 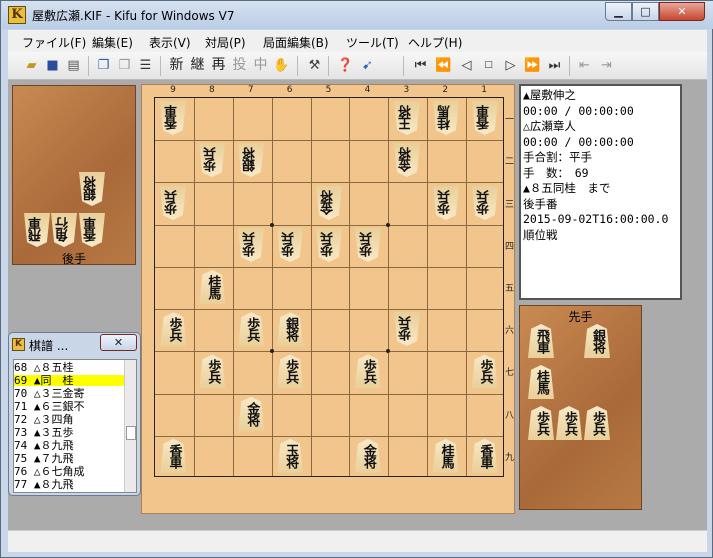 What do you see at coordinates (124, 65) in the screenshot?
I see `paste-icon: ❒` at bounding box center [124, 65].